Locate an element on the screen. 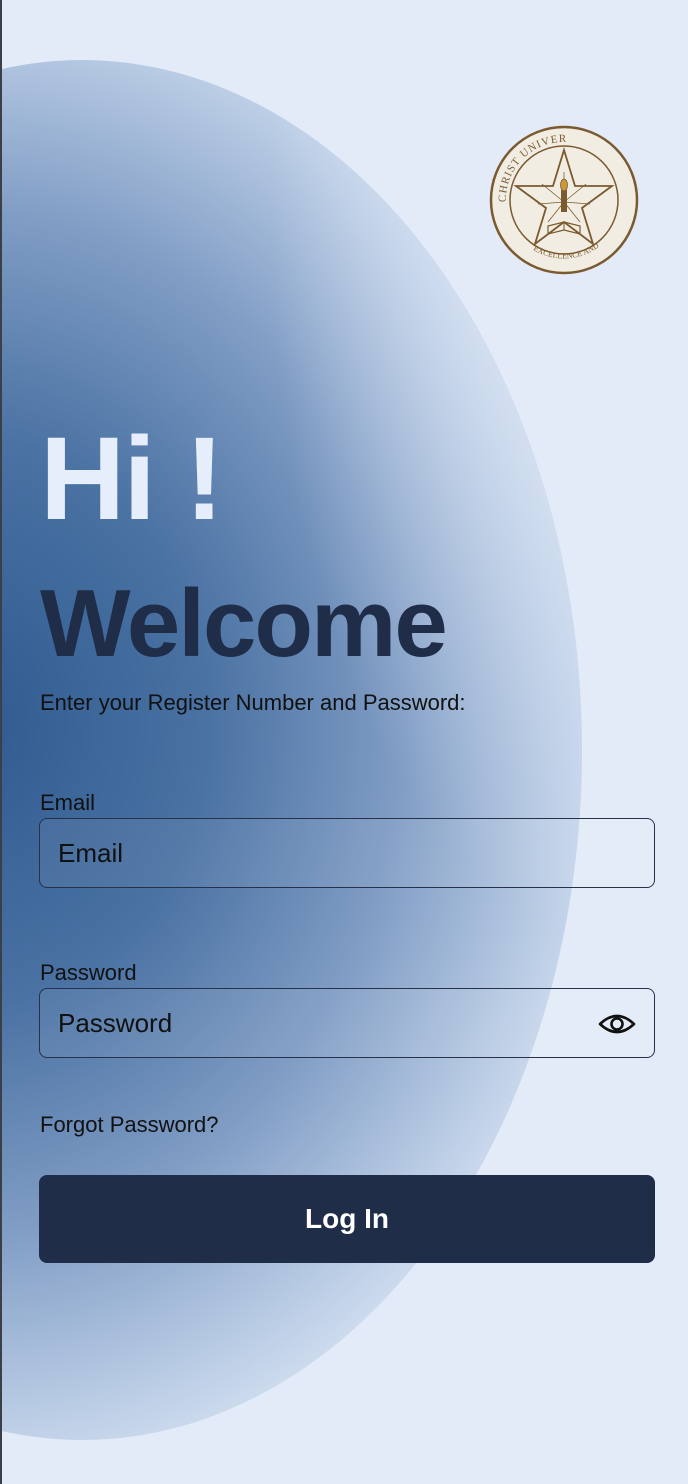 This screenshot has height=1484, width=688. university-seal-logo: CHRIST UNIVERSITY EXCELLENCE AND SERVICE is located at coordinates (563, 199).